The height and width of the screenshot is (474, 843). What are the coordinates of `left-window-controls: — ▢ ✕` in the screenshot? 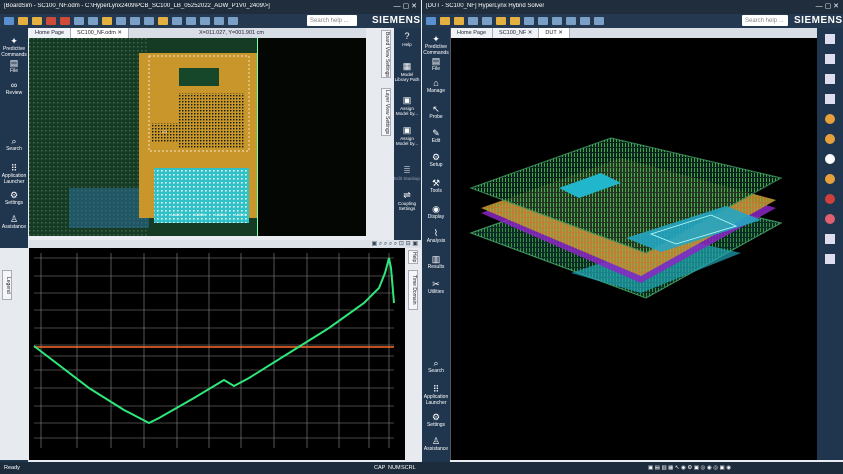 It's located at (405, 6).